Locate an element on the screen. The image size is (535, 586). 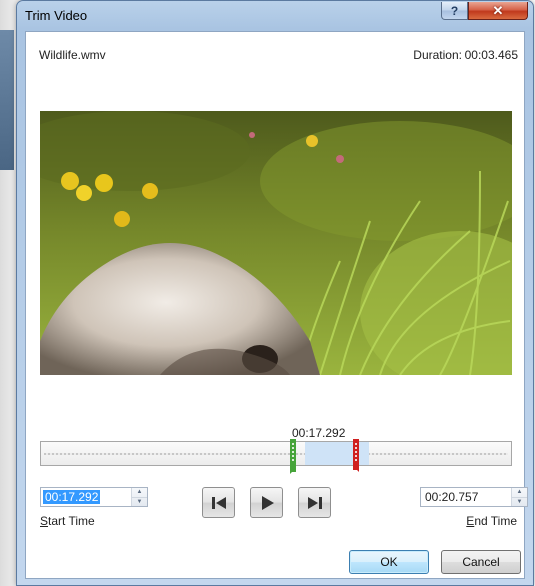
next-frame-icon is located at coordinates (314, 502).